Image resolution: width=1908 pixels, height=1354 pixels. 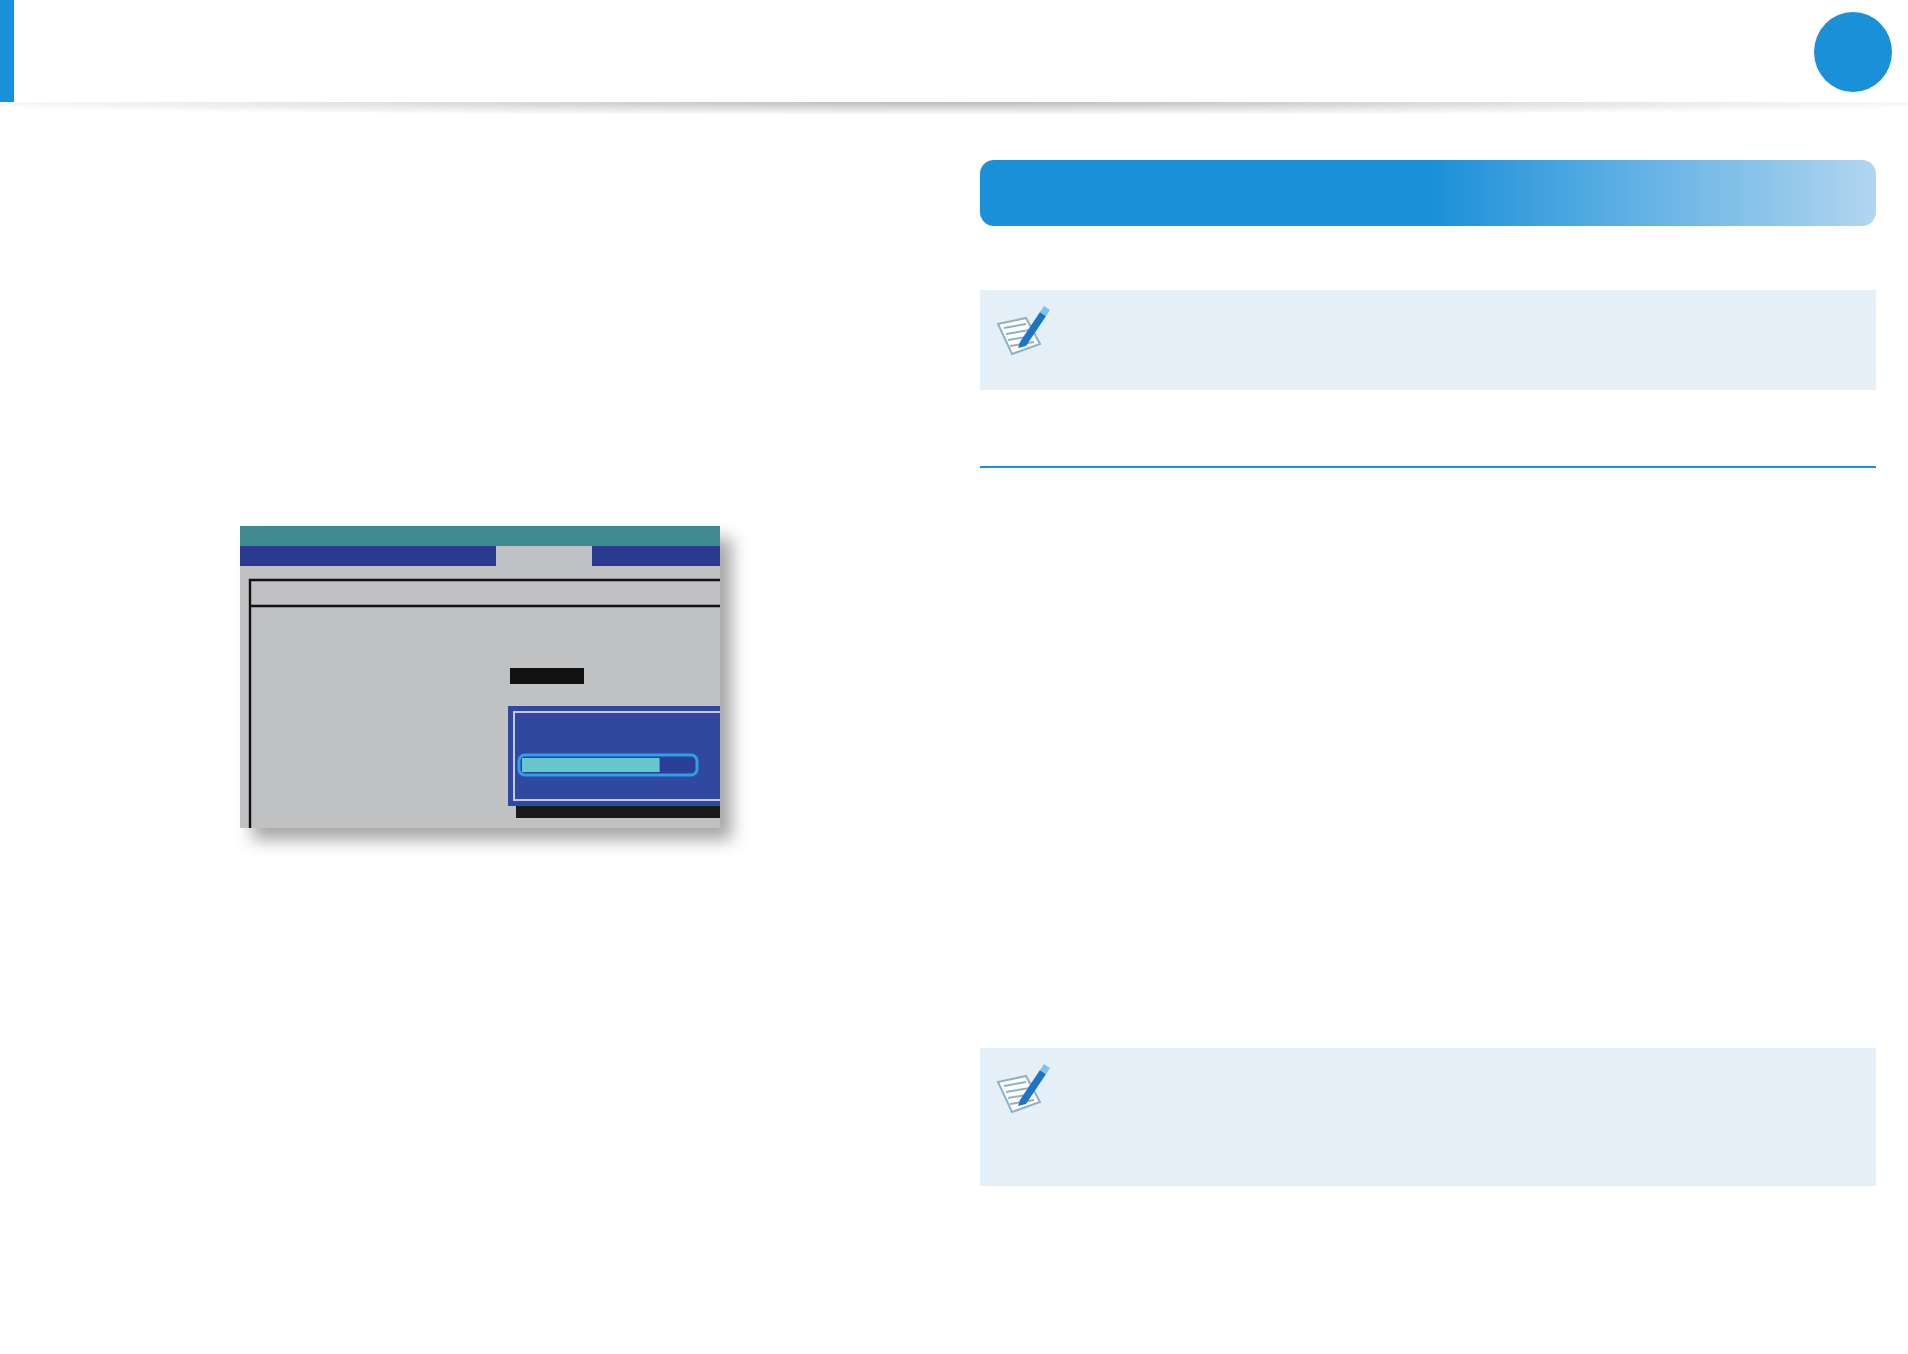 I want to click on header-accent-bar, so click(x=7, y=52).